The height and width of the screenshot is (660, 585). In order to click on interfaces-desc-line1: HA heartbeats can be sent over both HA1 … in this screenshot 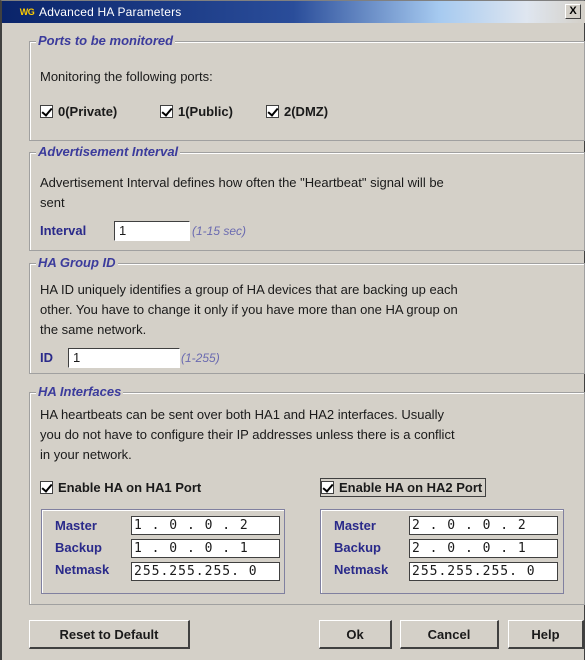, I will do `click(242, 414)`.